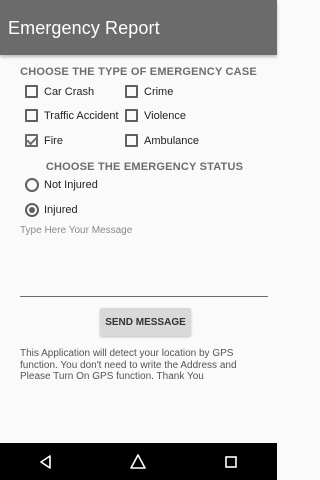 The height and width of the screenshot is (480, 320). I want to click on send-message-button: SEND MESSAGE, so click(145, 322).